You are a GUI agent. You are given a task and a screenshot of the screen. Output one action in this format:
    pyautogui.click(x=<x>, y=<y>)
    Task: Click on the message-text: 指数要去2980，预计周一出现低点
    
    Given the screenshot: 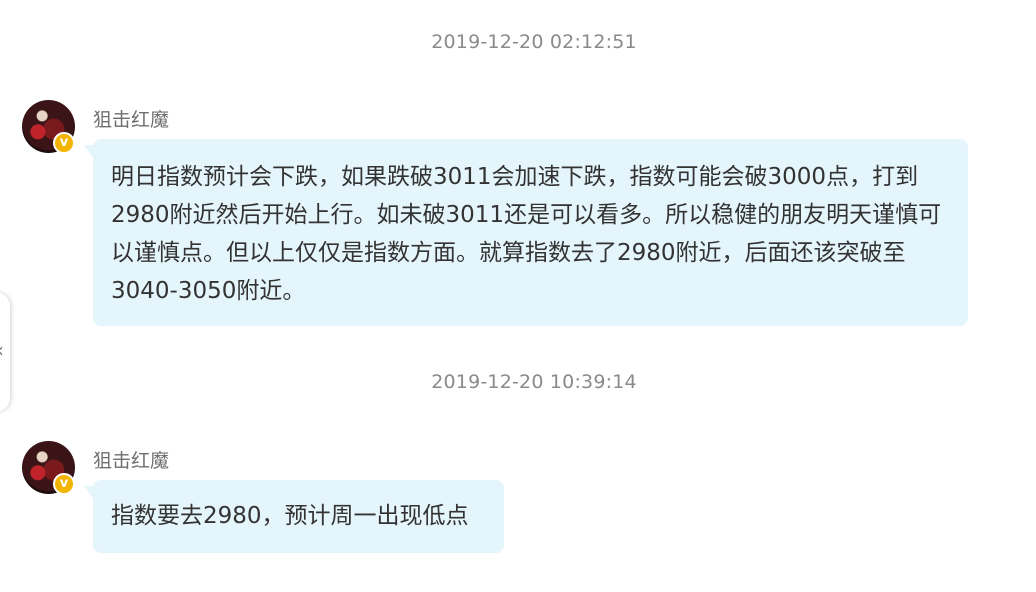 What is the action you would take?
    pyautogui.click(x=290, y=516)
    